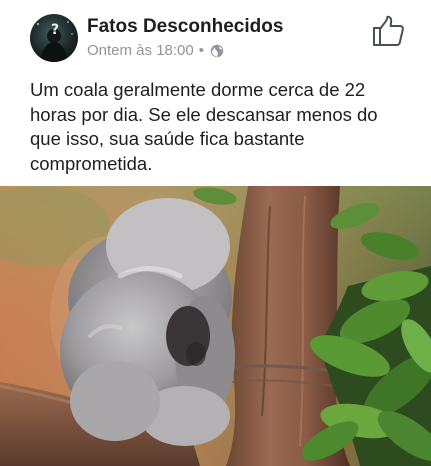 The height and width of the screenshot is (466, 431). I want to click on thumbs-up-icon, so click(388, 31).